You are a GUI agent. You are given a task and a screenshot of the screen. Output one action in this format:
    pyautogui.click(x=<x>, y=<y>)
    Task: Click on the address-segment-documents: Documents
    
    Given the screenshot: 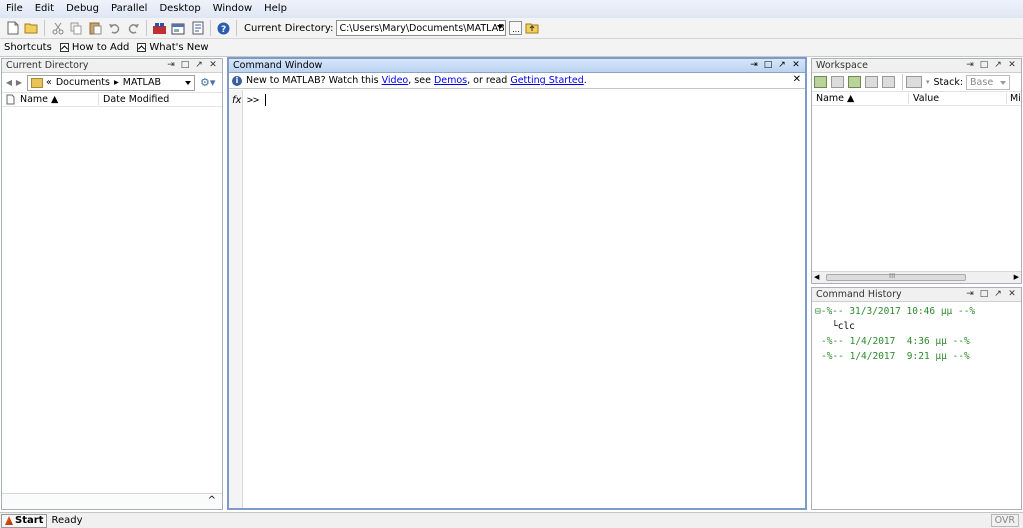 What is the action you would take?
    pyautogui.click(x=83, y=82)
    